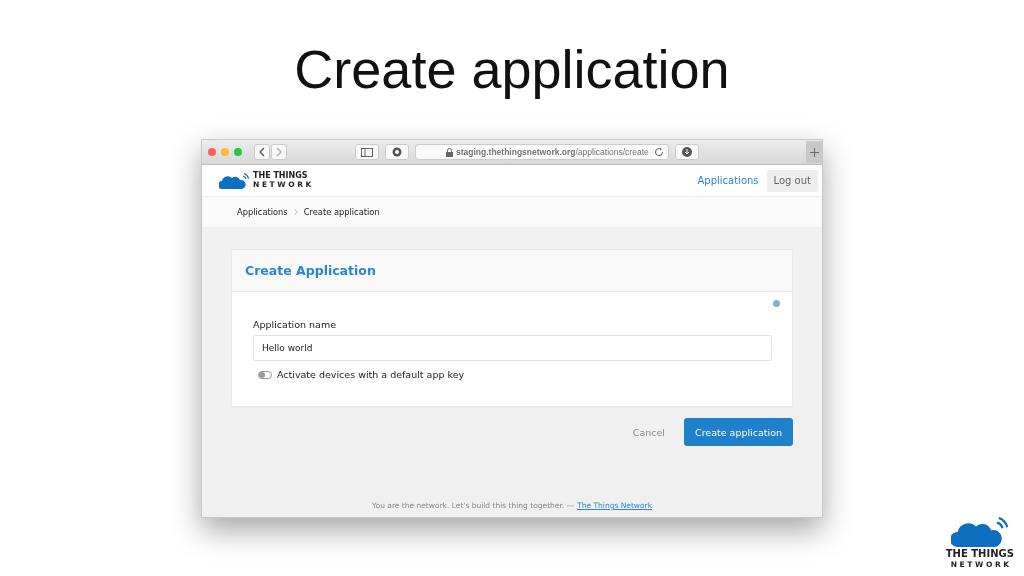  I want to click on chevron-right-icon, so click(279, 152).